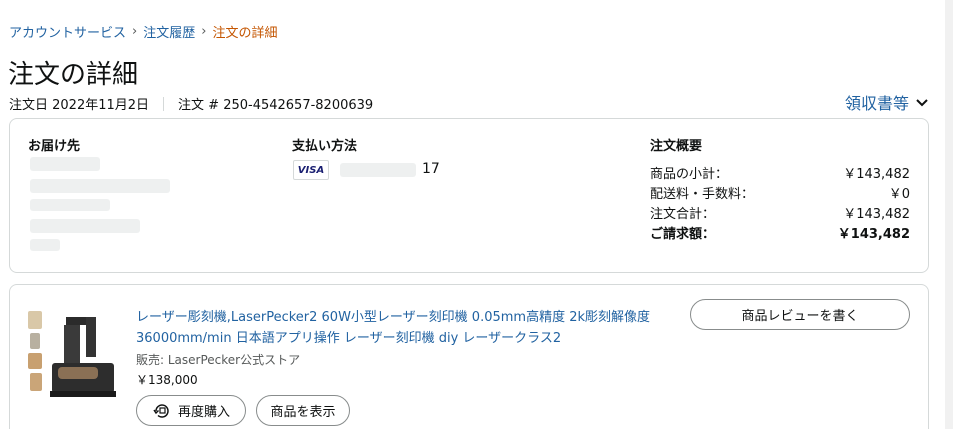 The image size is (953, 429). What do you see at coordinates (161, 410) in the screenshot?
I see `rebuy-icon` at bounding box center [161, 410].